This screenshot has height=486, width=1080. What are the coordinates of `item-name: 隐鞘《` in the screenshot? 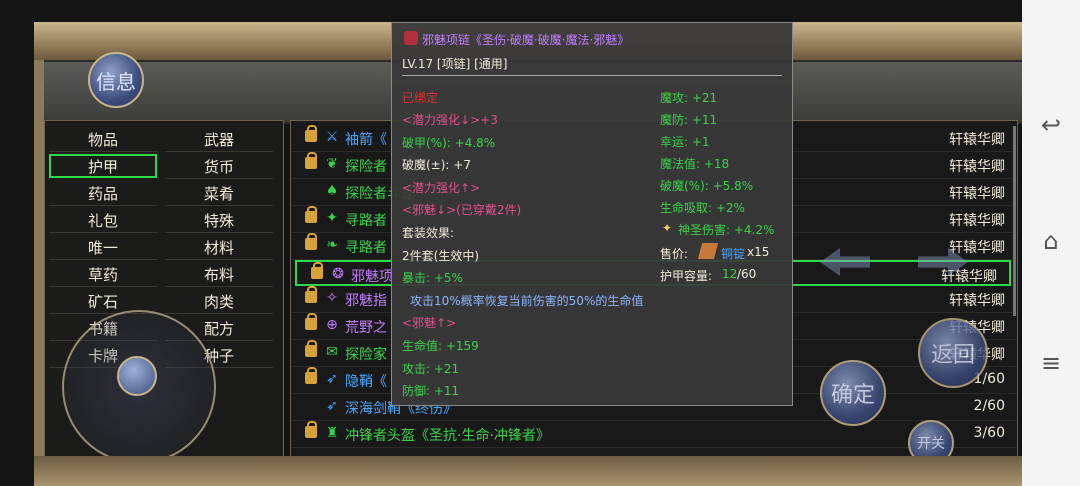 It's located at (366, 382).